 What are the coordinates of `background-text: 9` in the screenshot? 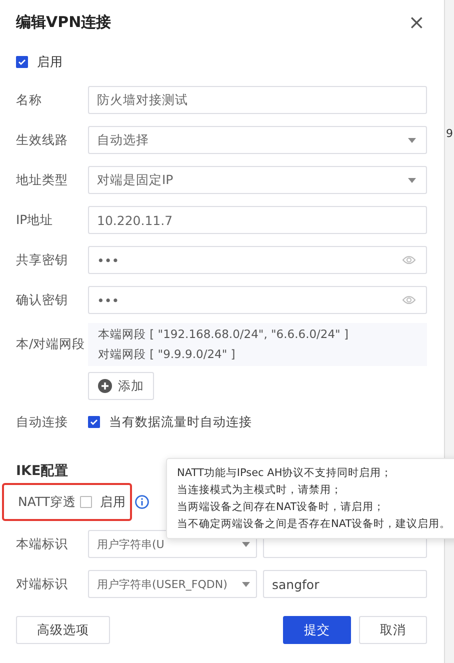 It's located at (449, 133).